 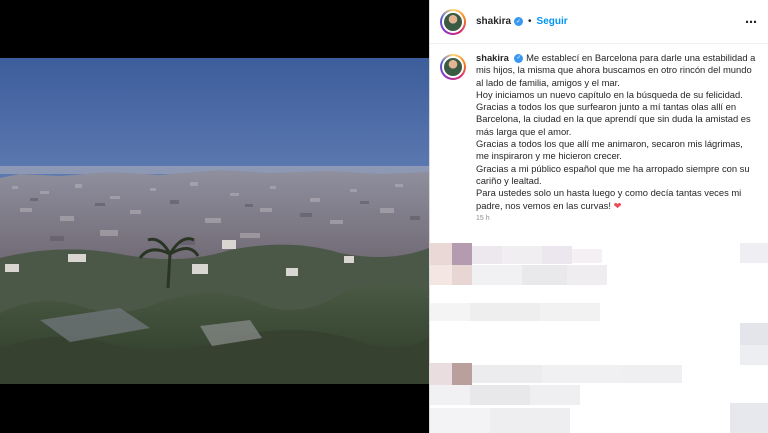 What do you see at coordinates (751, 22) in the screenshot?
I see `more-options-icon: ⋯` at bounding box center [751, 22].